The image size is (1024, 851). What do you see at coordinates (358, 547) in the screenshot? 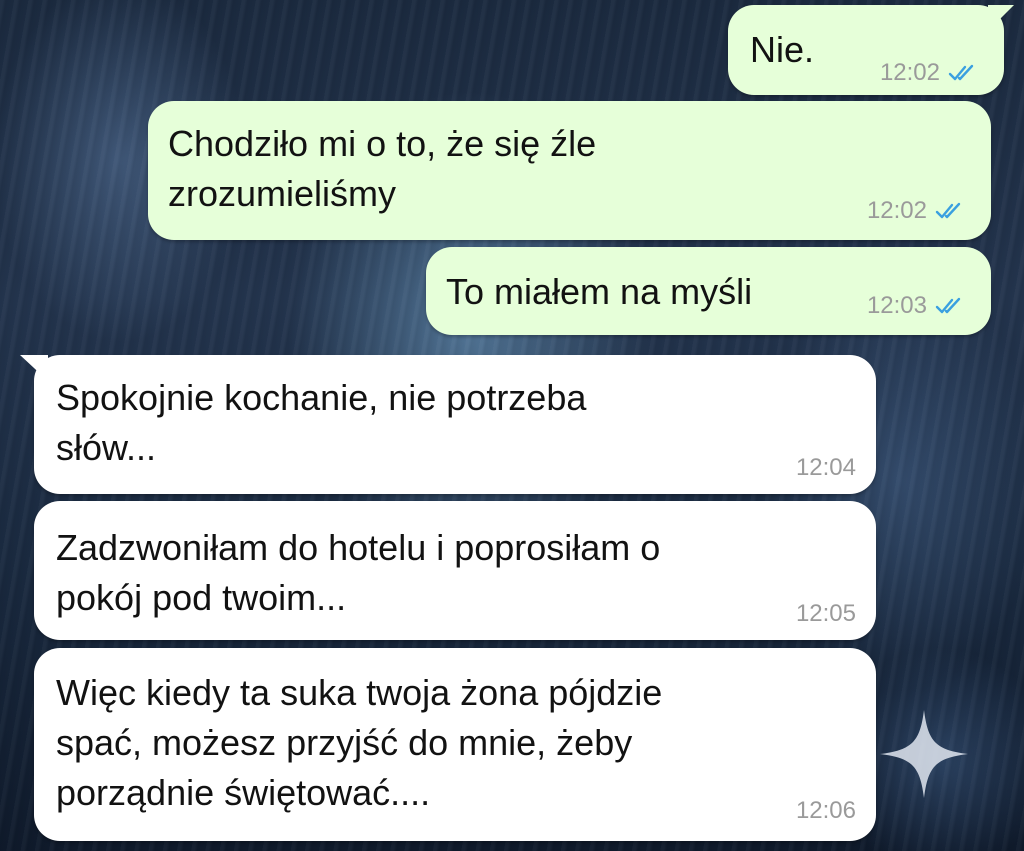
I see `message-line: Zadzwoniłam do hotelu i poprosiłam o` at bounding box center [358, 547].